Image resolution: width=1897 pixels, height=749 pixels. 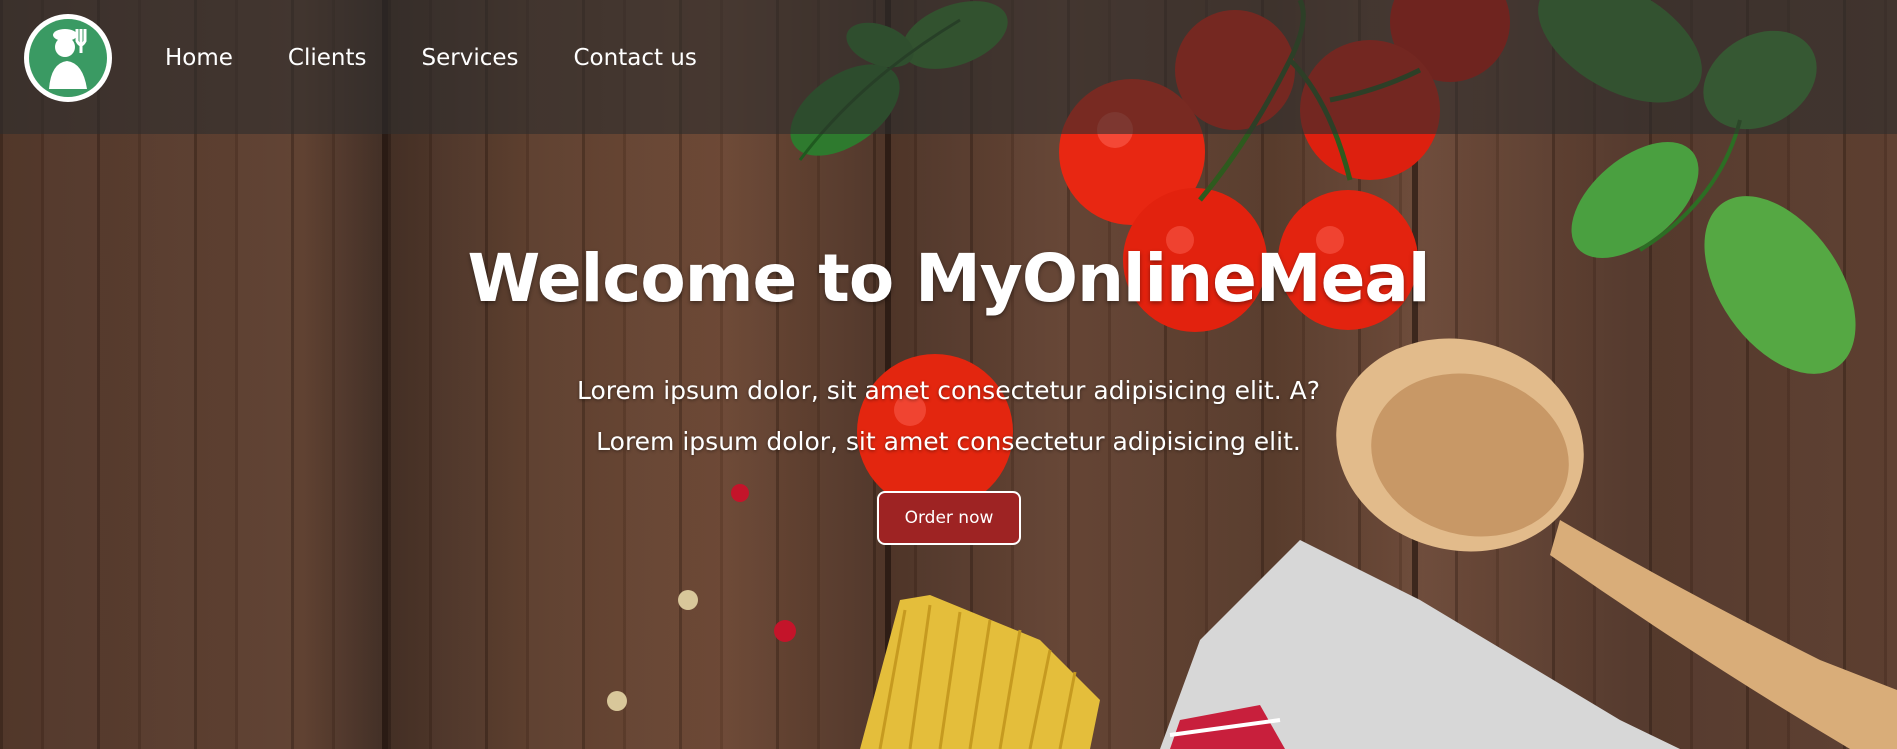 What do you see at coordinates (635, 58) in the screenshot?
I see `nav-contact-link: Contact us` at bounding box center [635, 58].